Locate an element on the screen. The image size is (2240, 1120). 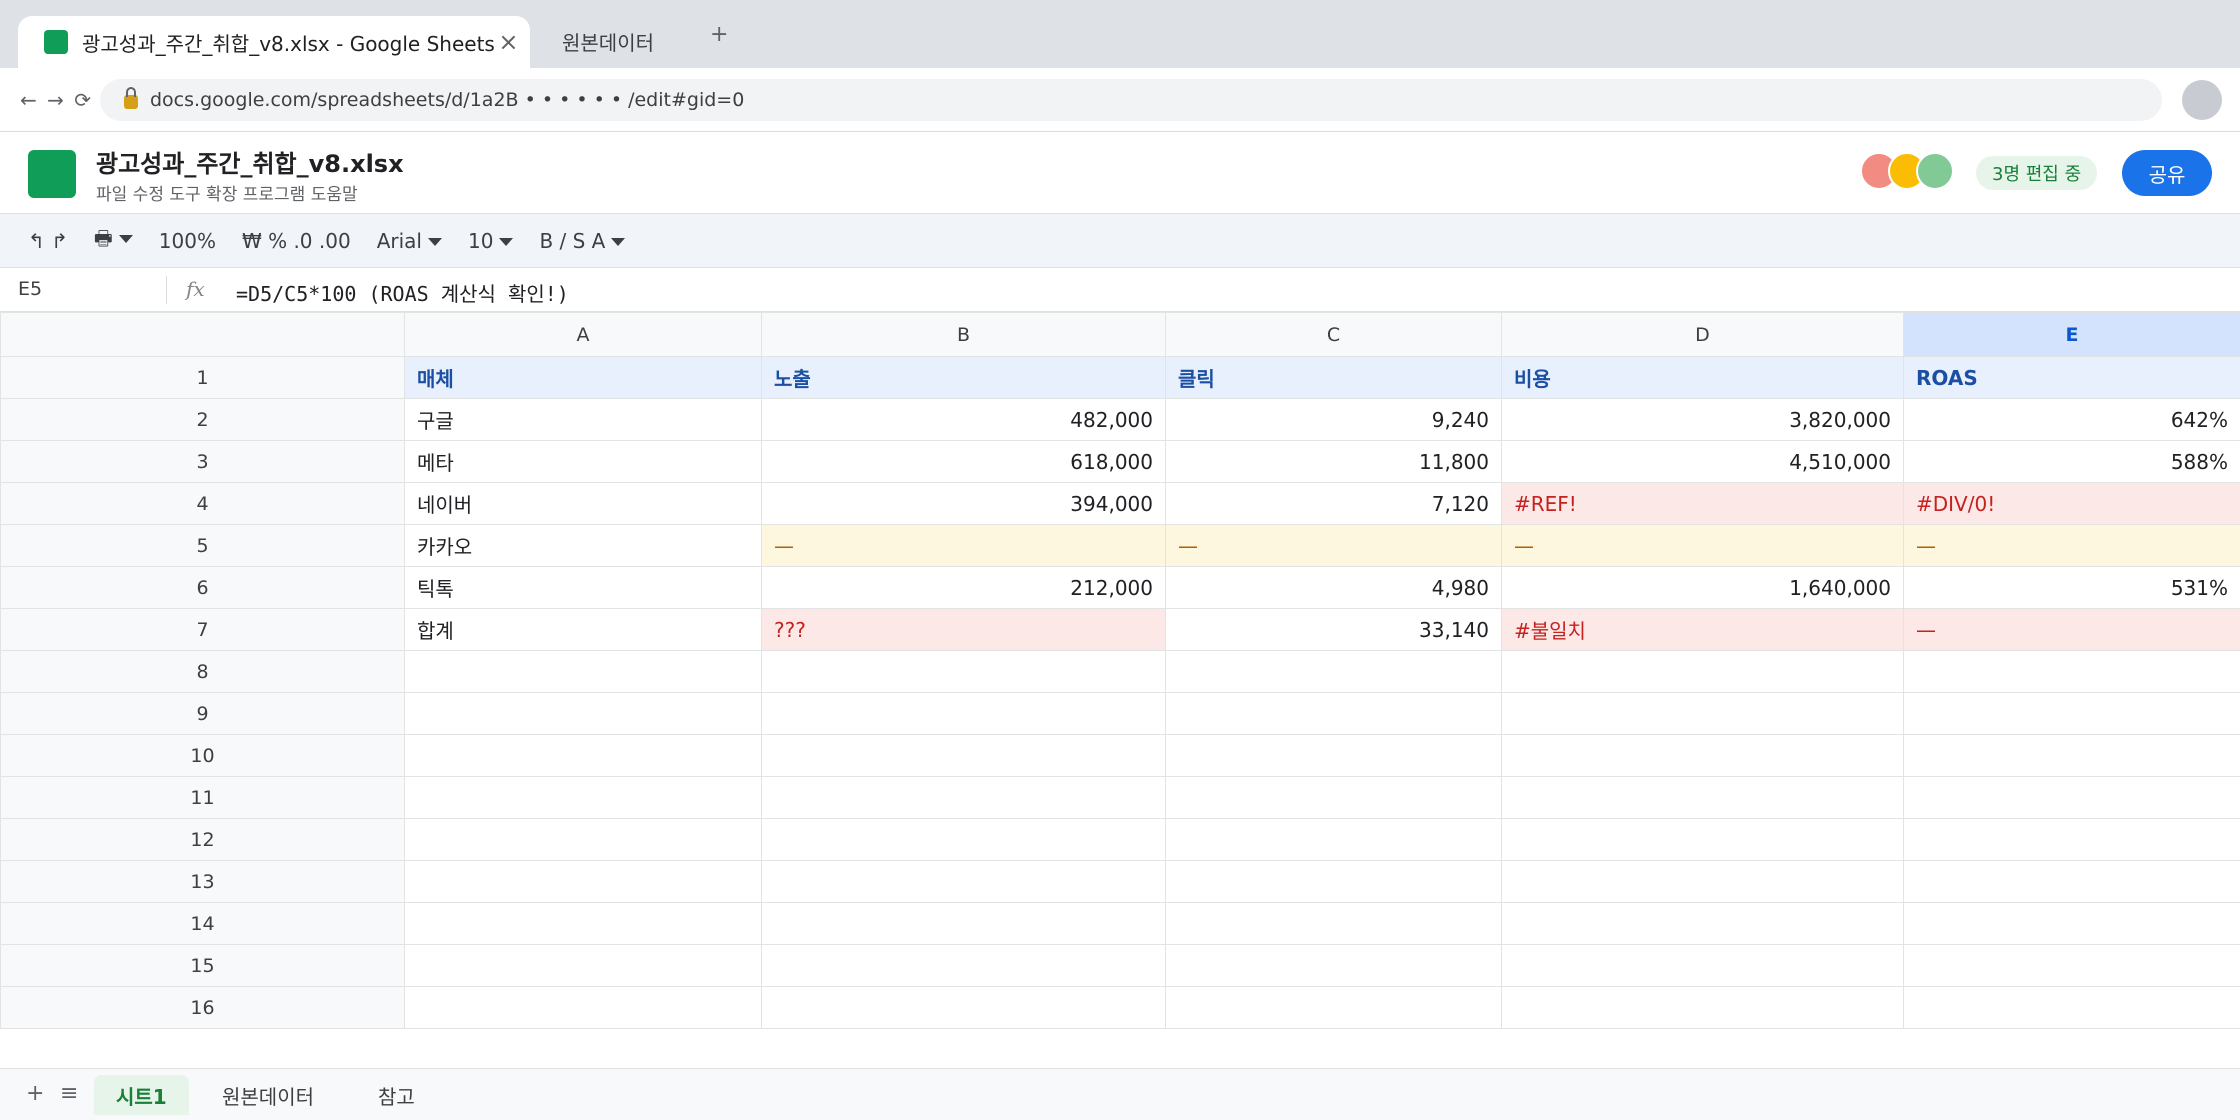
row-header: 1 is located at coordinates (202, 377).